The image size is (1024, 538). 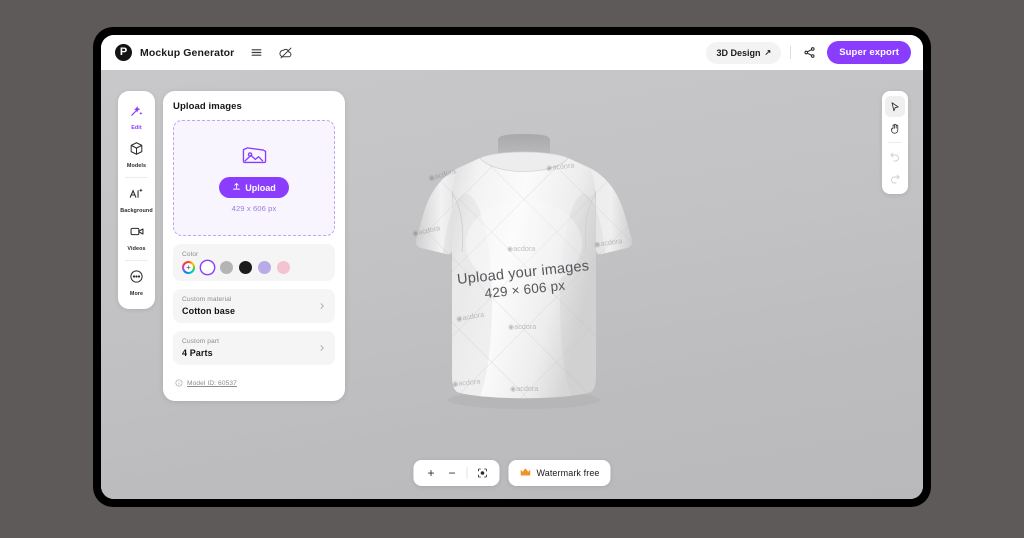 I want to click on bottom-toolbar: + − Watermark free, so click(x=512, y=473).